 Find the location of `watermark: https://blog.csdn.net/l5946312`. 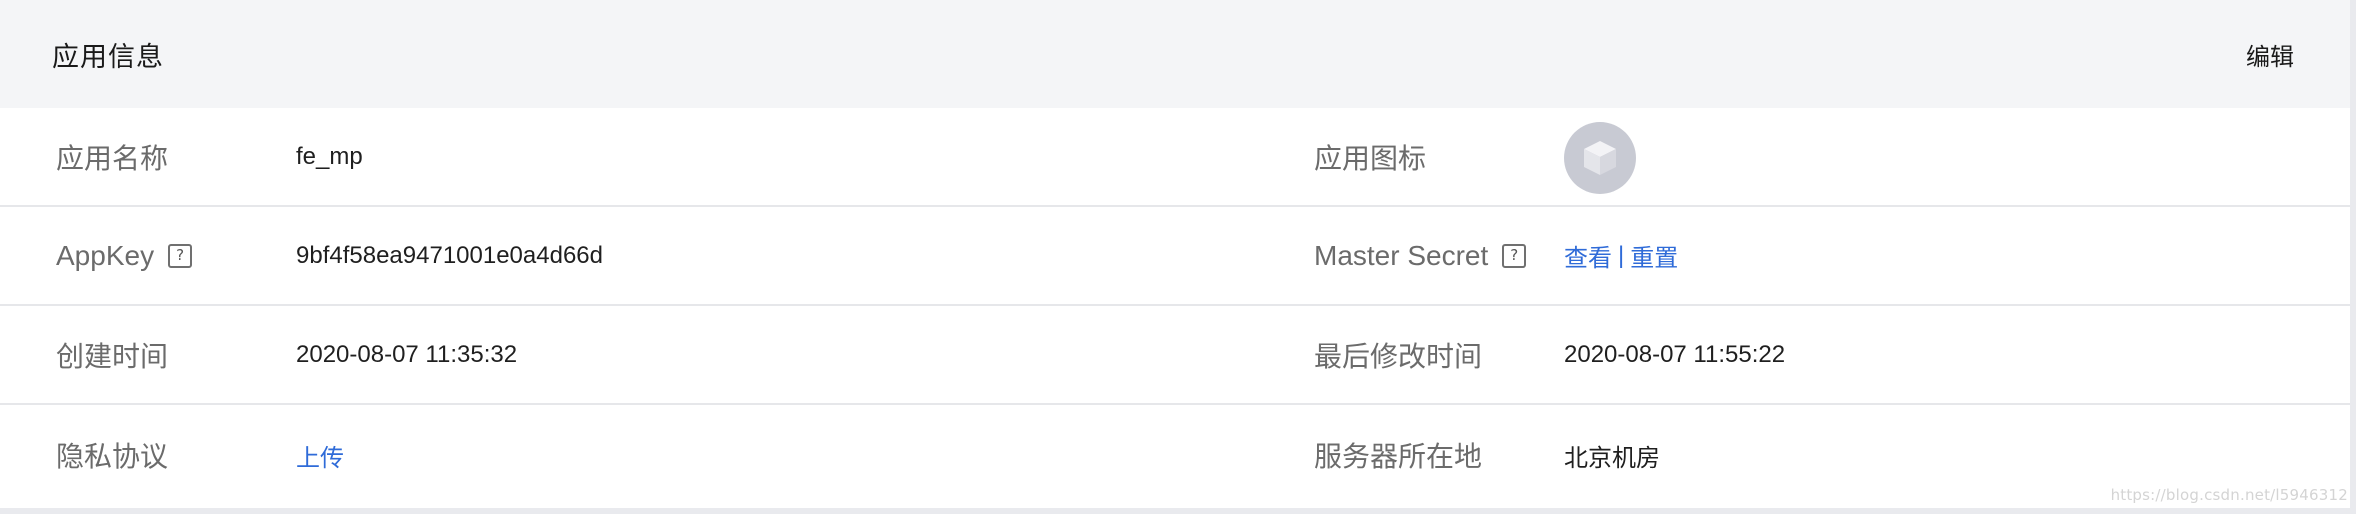

watermark: https://blog.csdn.net/l5946312 is located at coordinates (2229, 495).